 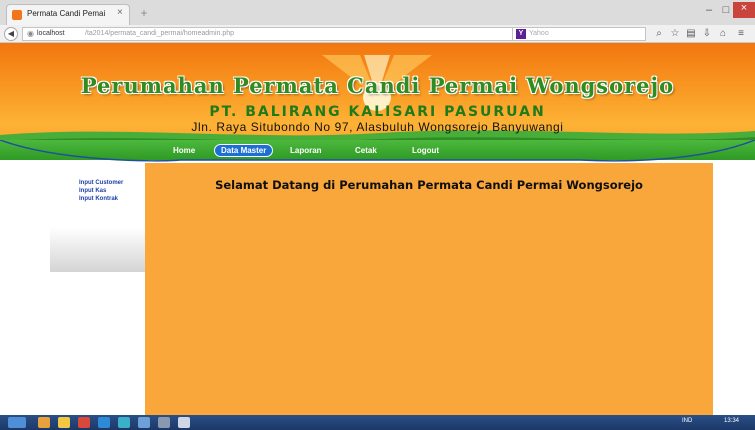 I want to click on taskbar-clock: 13:34, so click(x=731, y=421).